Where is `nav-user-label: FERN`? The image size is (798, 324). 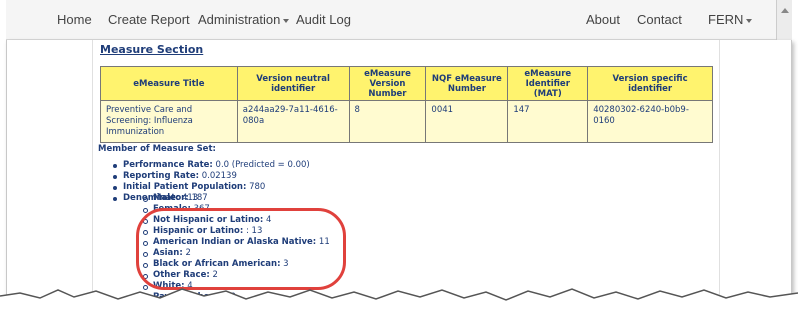
nav-user-label: FERN is located at coordinates (726, 19).